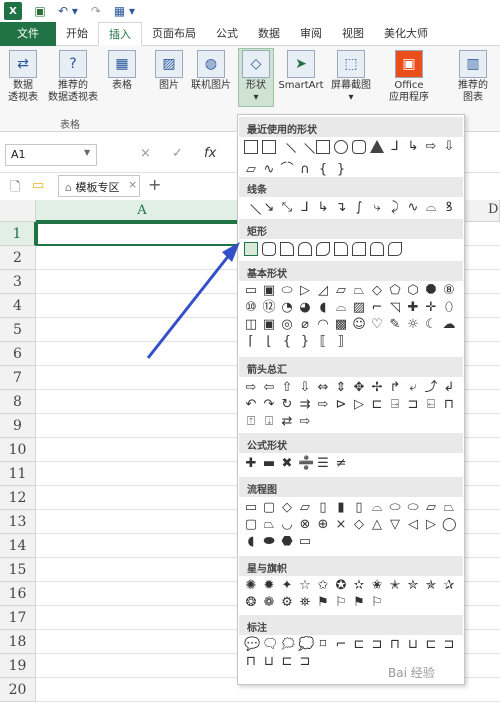 Image resolution: width=500 pixels, height=710 pixels. I want to click on row-header: 3, so click(18, 282).